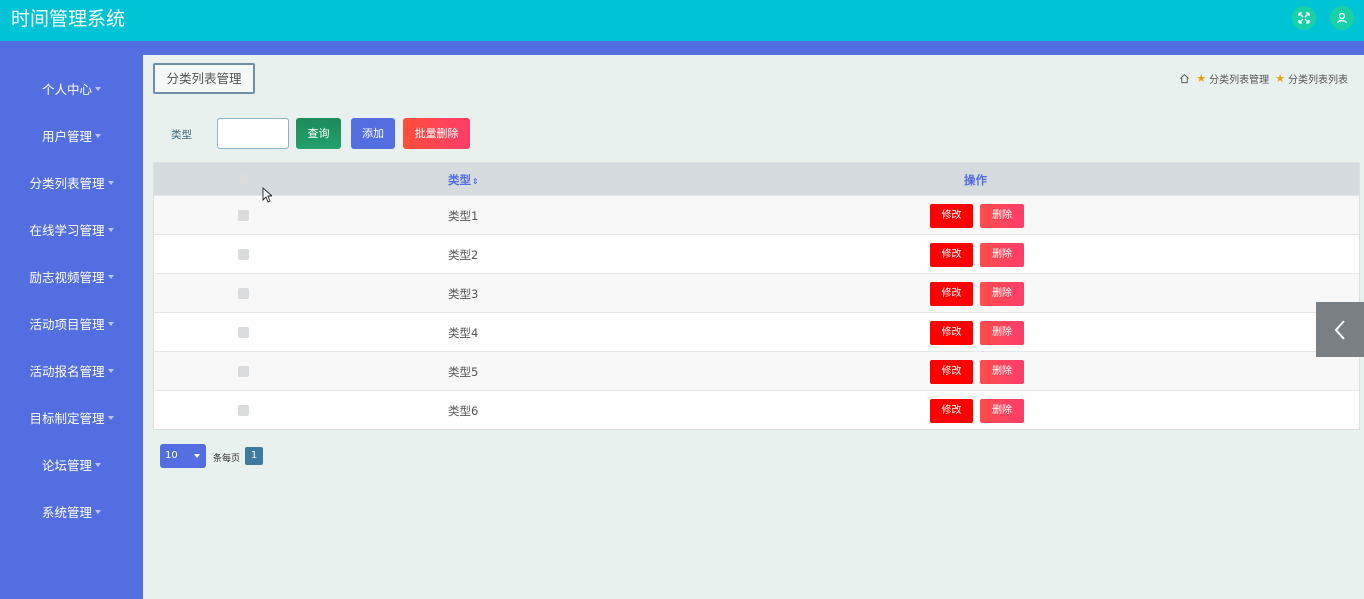 This screenshot has height=599, width=1364. I want to click on user-icon, so click(1342, 18).